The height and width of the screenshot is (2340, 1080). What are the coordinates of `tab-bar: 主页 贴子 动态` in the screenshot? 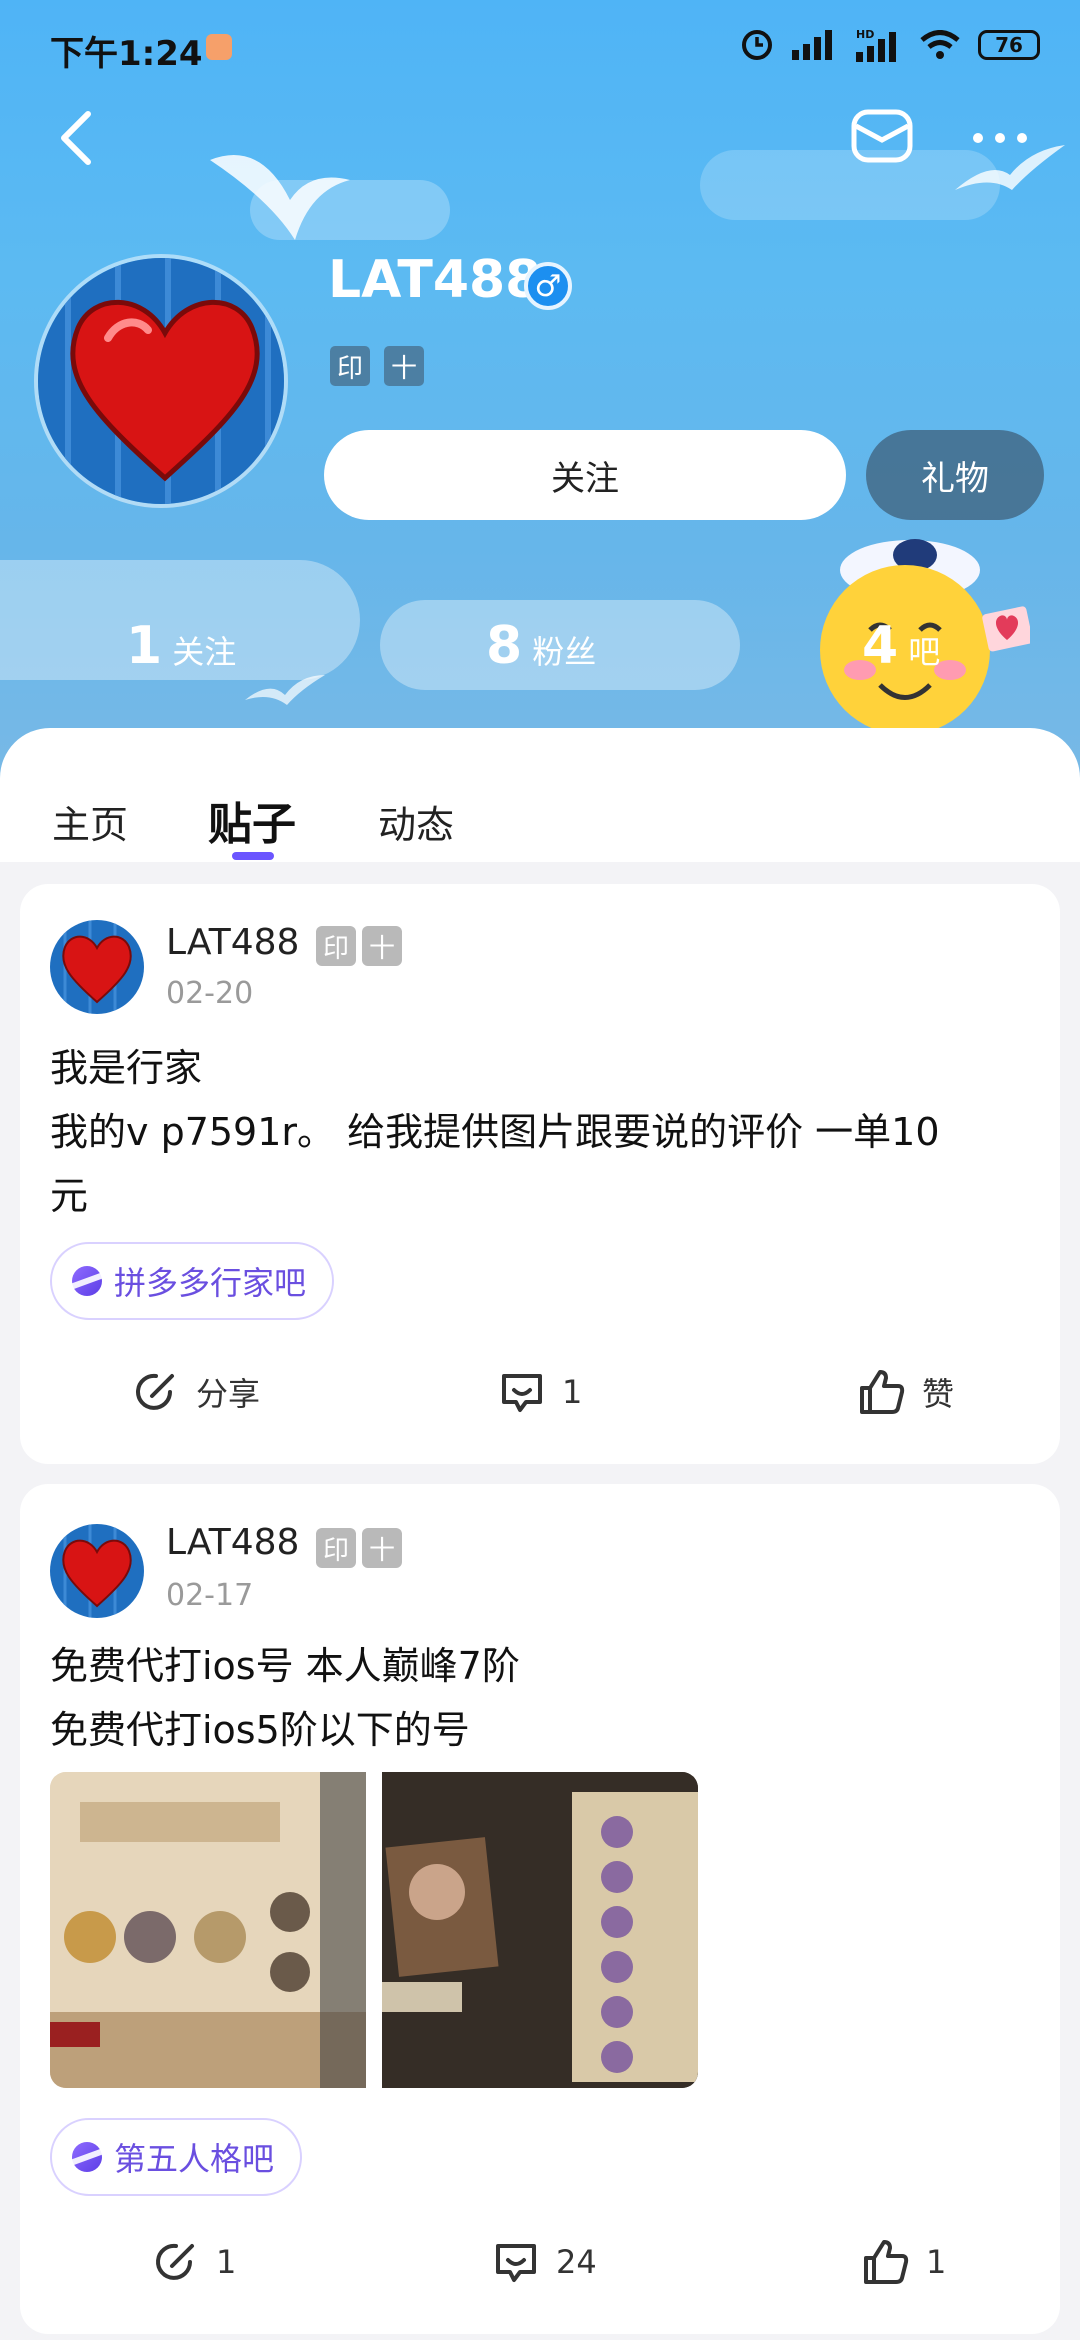 It's located at (540, 795).